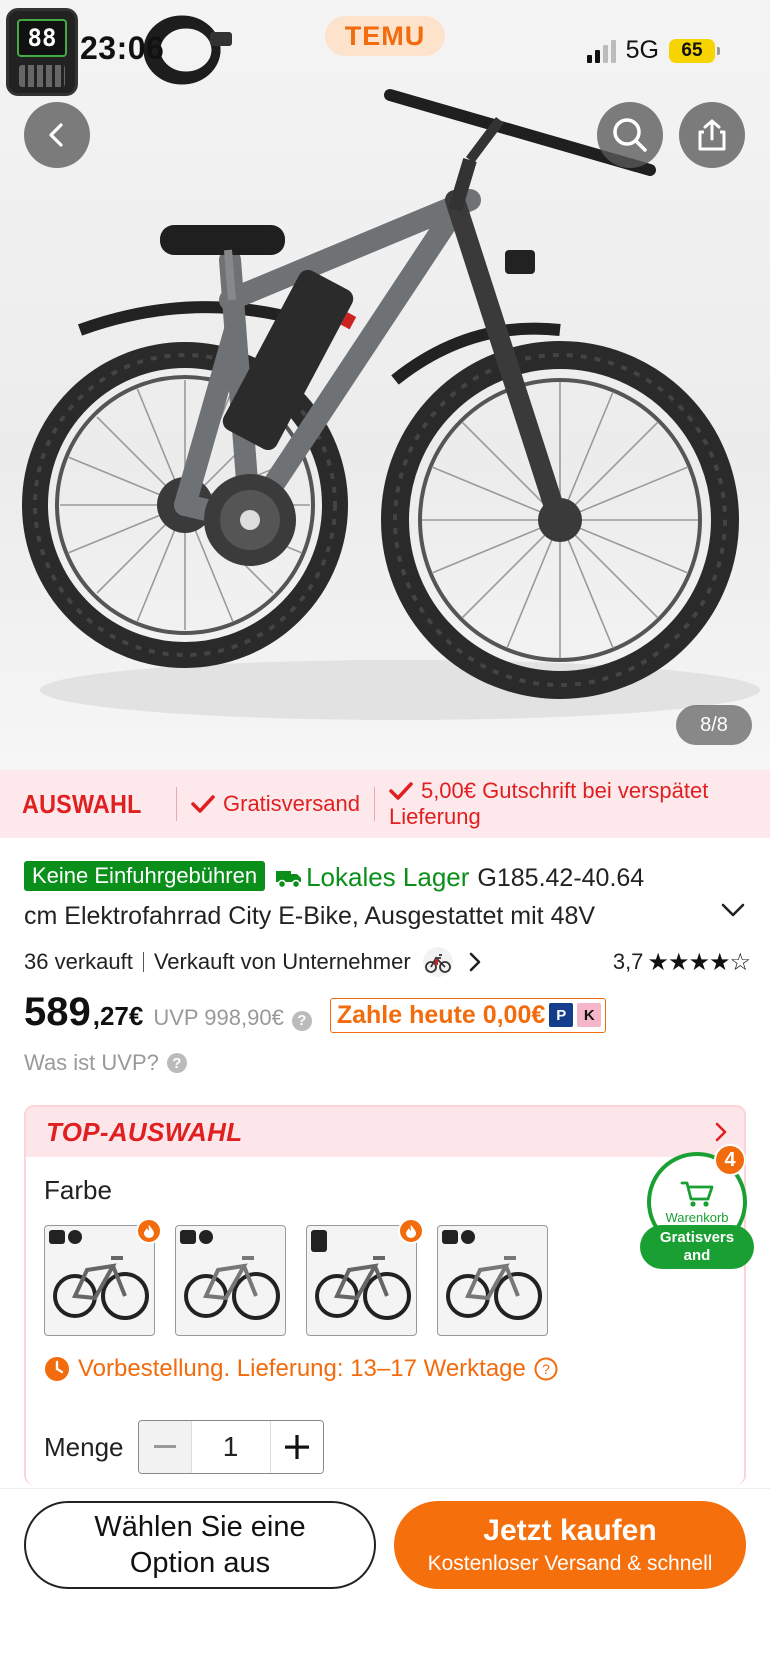  What do you see at coordinates (561, 878) in the screenshot?
I see `product-title-part-1: G185.42-40.64` at bounding box center [561, 878].